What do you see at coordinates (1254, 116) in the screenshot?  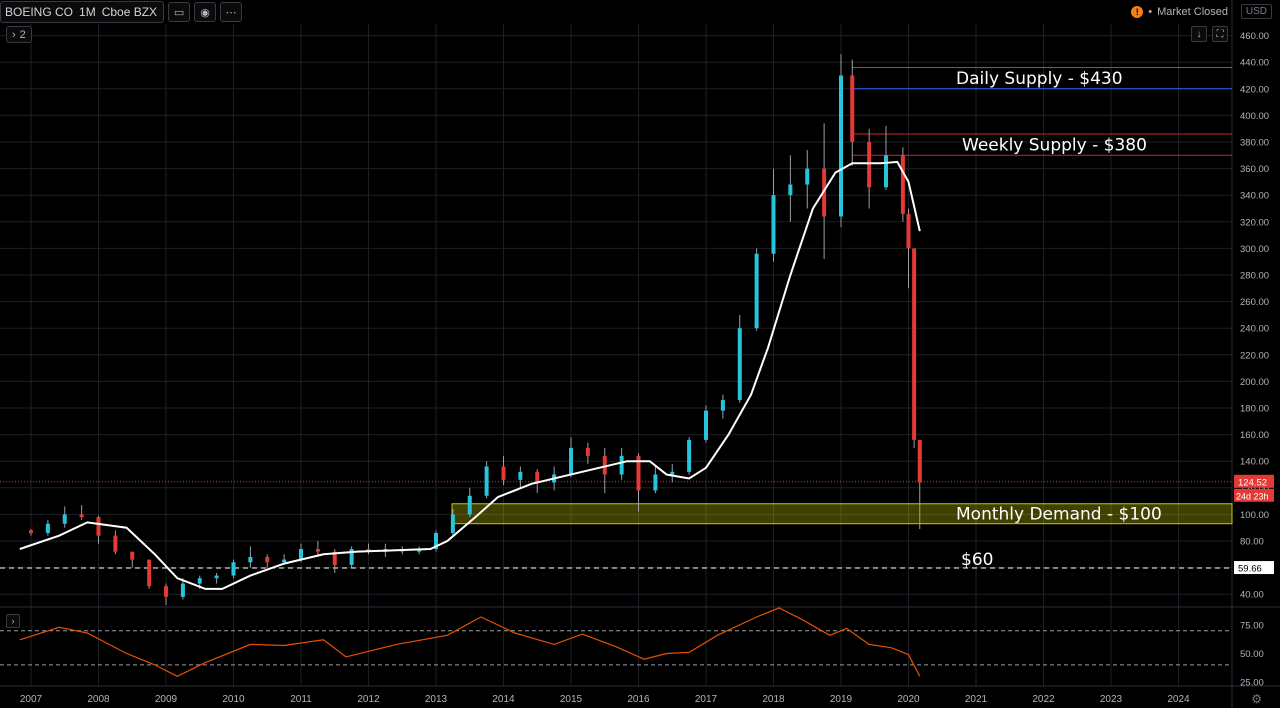 I see `y-tick-label: 400.00` at bounding box center [1254, 116].